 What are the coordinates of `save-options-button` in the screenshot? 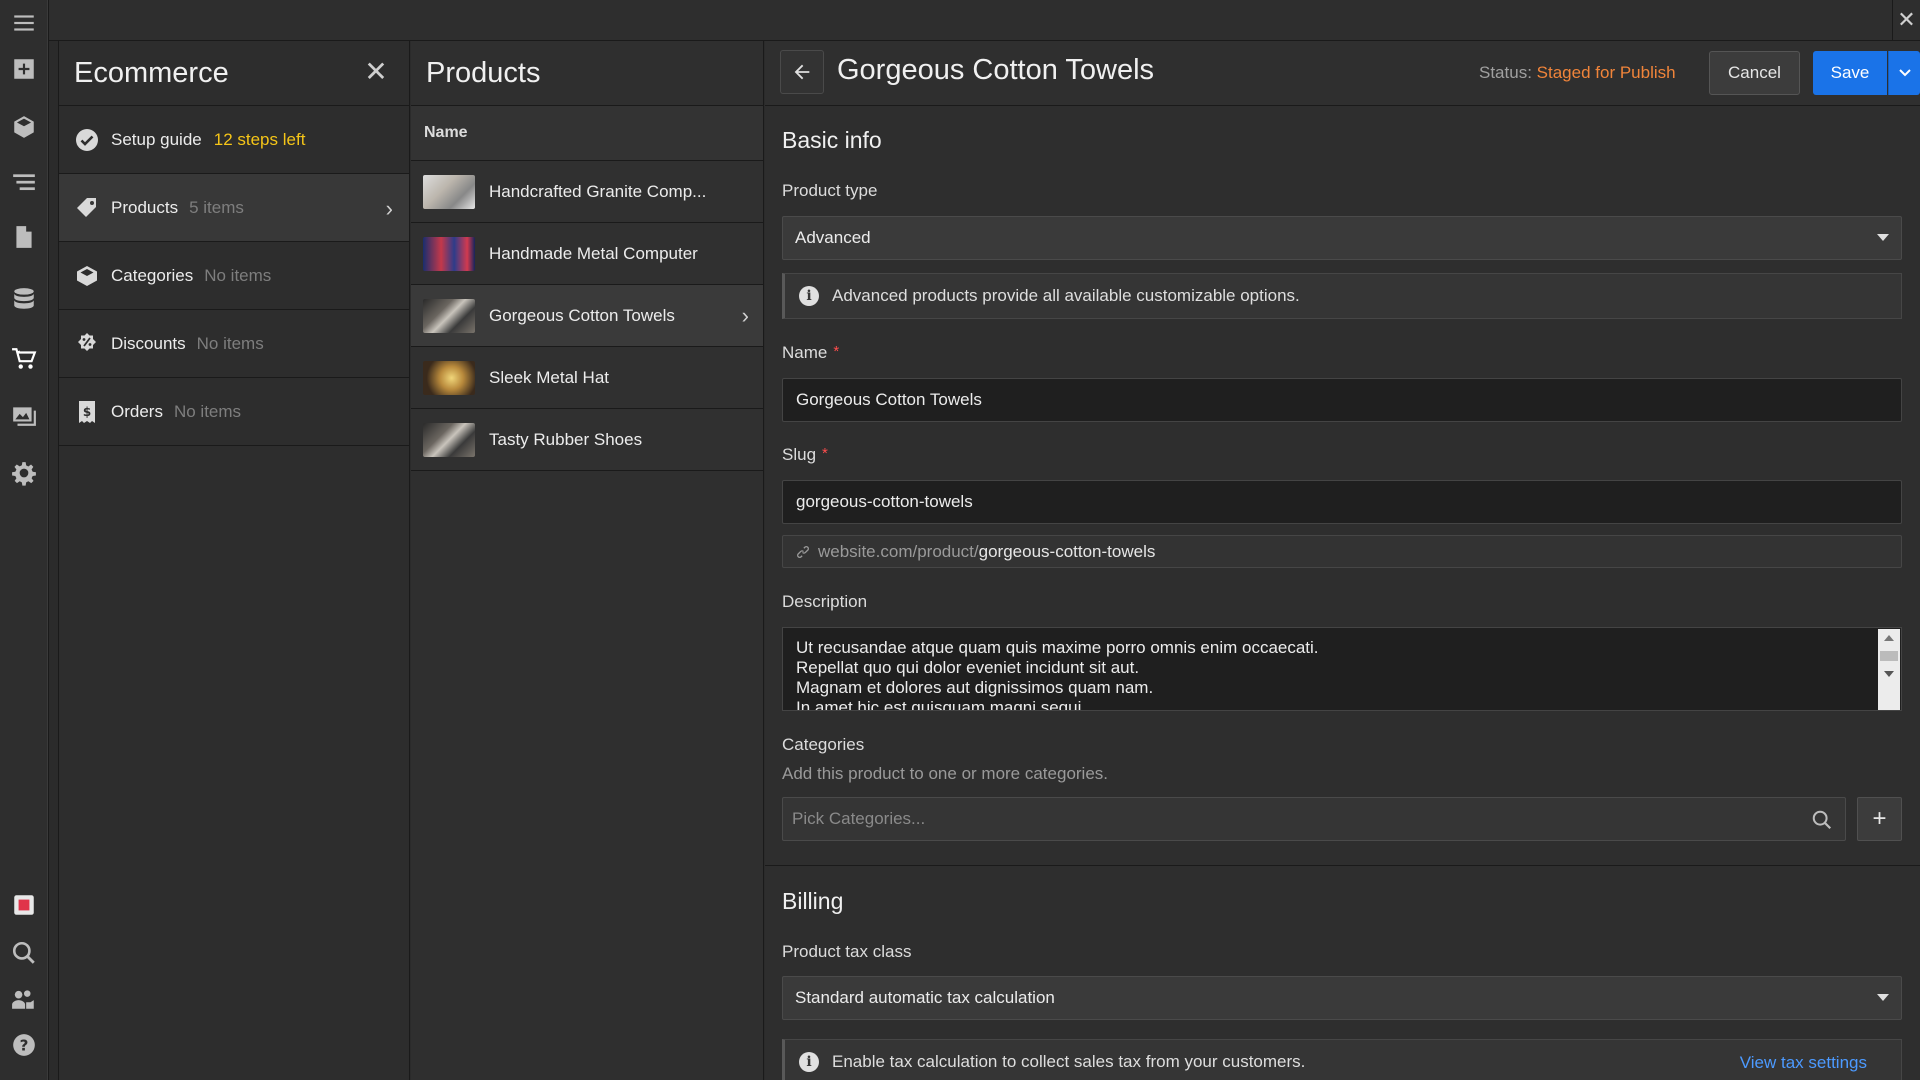 It's located at (1904, 73).